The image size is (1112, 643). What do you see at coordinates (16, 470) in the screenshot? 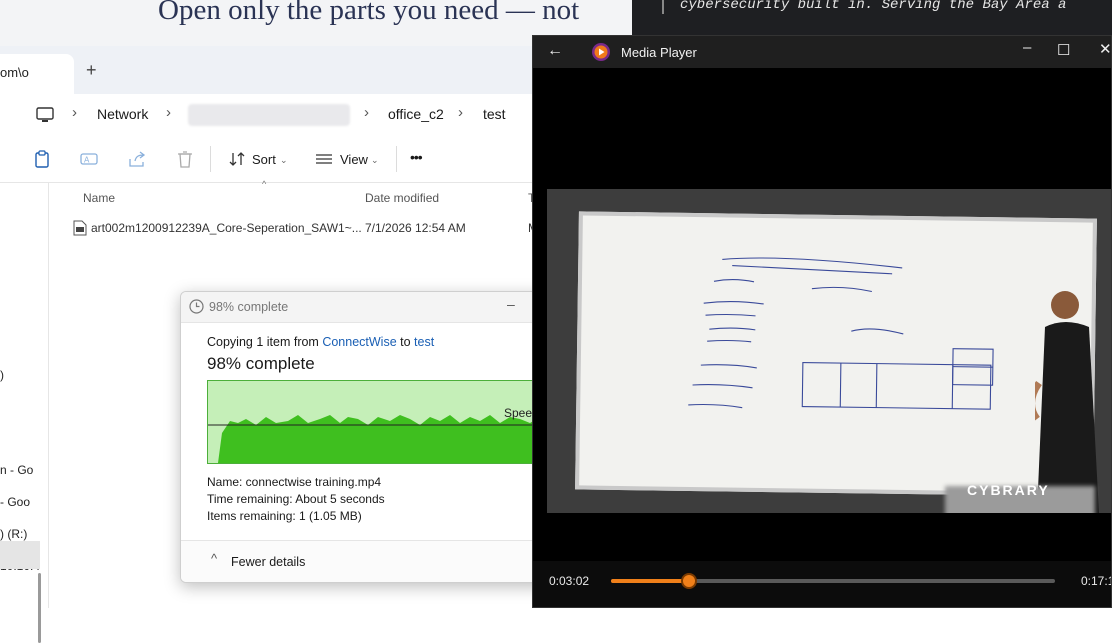
I see `nav-item: n - Go` at bounding box center [16, 470].